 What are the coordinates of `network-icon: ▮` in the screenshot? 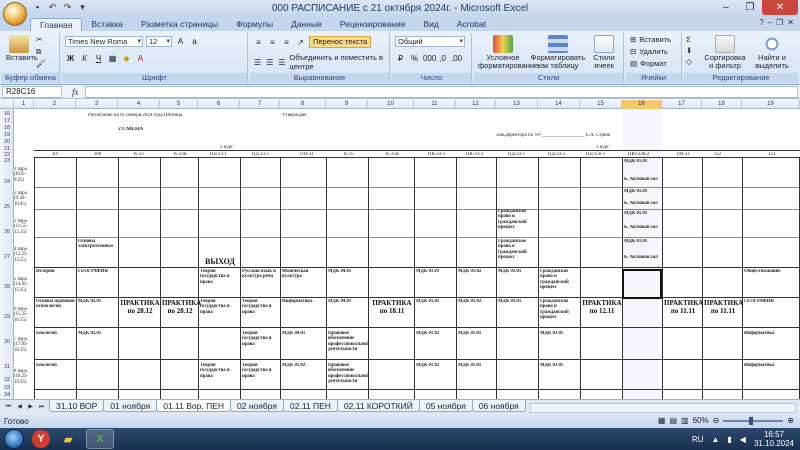 It's located at (729, 439).